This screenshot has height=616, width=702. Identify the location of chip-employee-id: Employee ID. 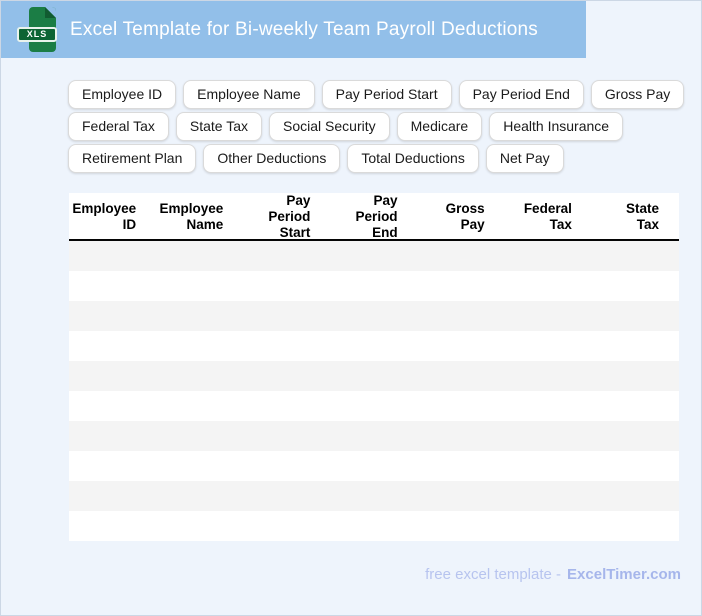
(122, 94).